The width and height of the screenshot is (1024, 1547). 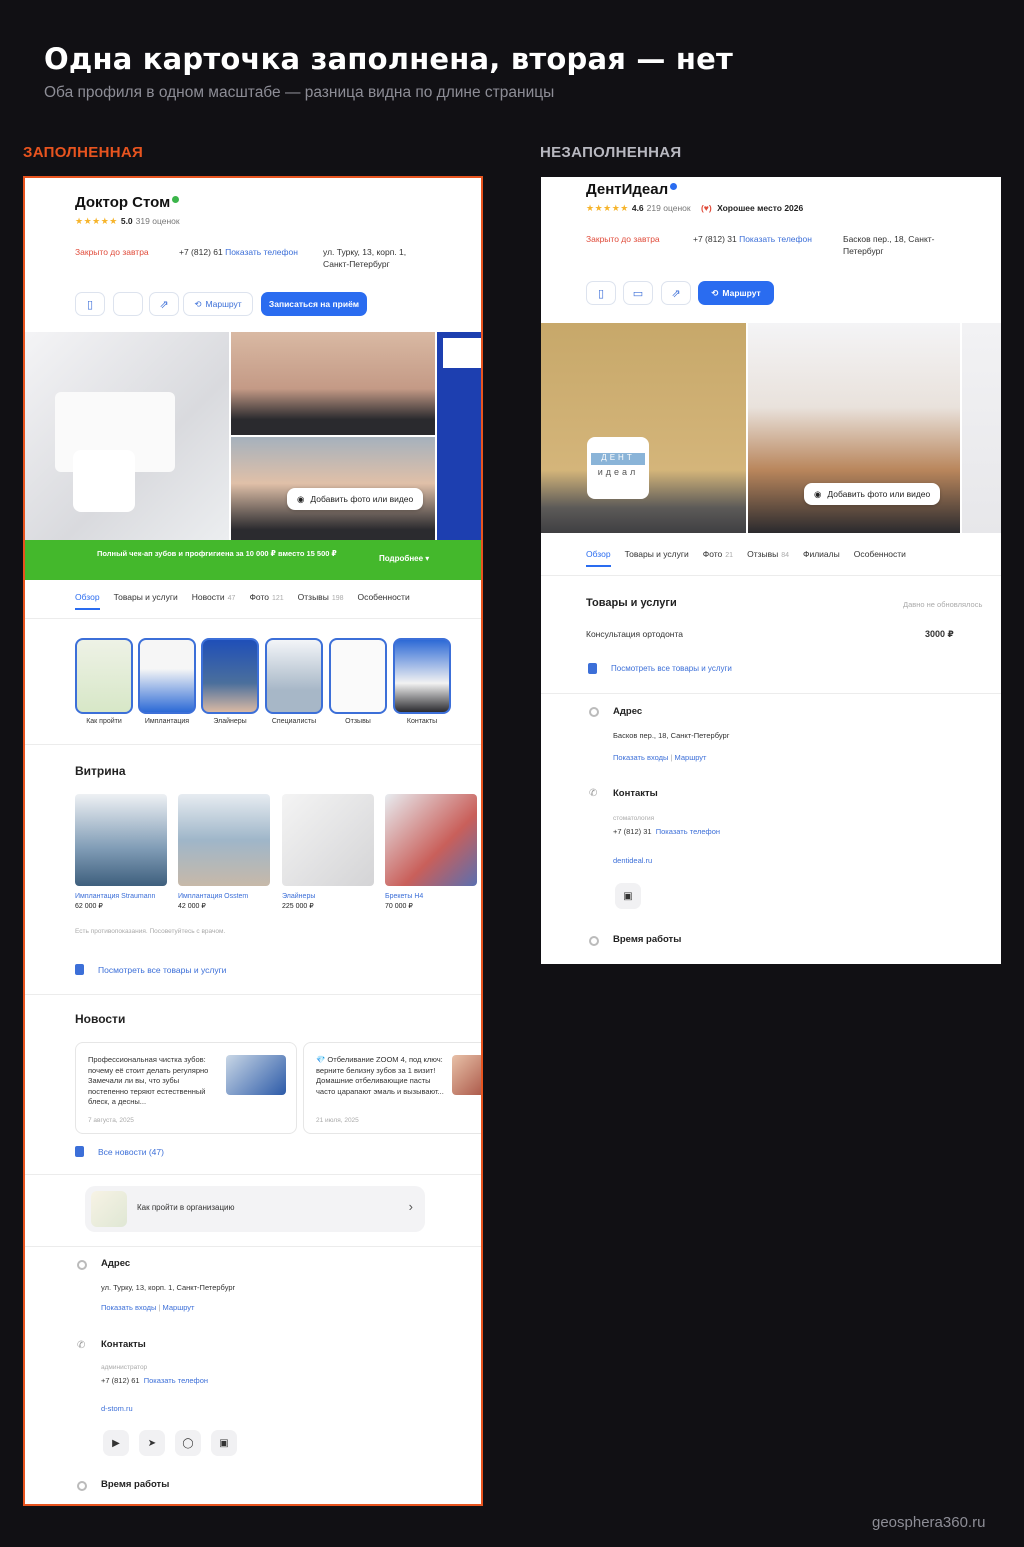 What do you see at coordinates (358, 721) in the screenshot?
I see `story-label: Отзывы` at bounding box center [358, 721].